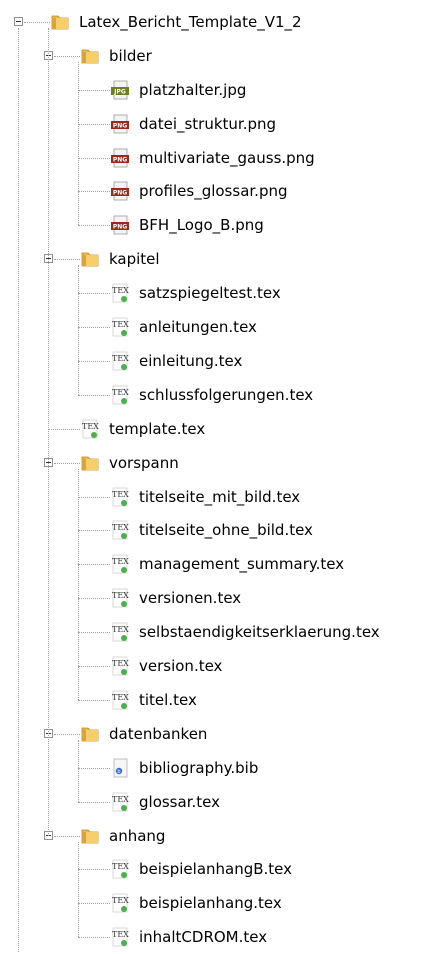  What do you see at coordinates (134, 259) in the screenshot?
I see `tree-item-label: kapitel` at bounding box center [134, 259].